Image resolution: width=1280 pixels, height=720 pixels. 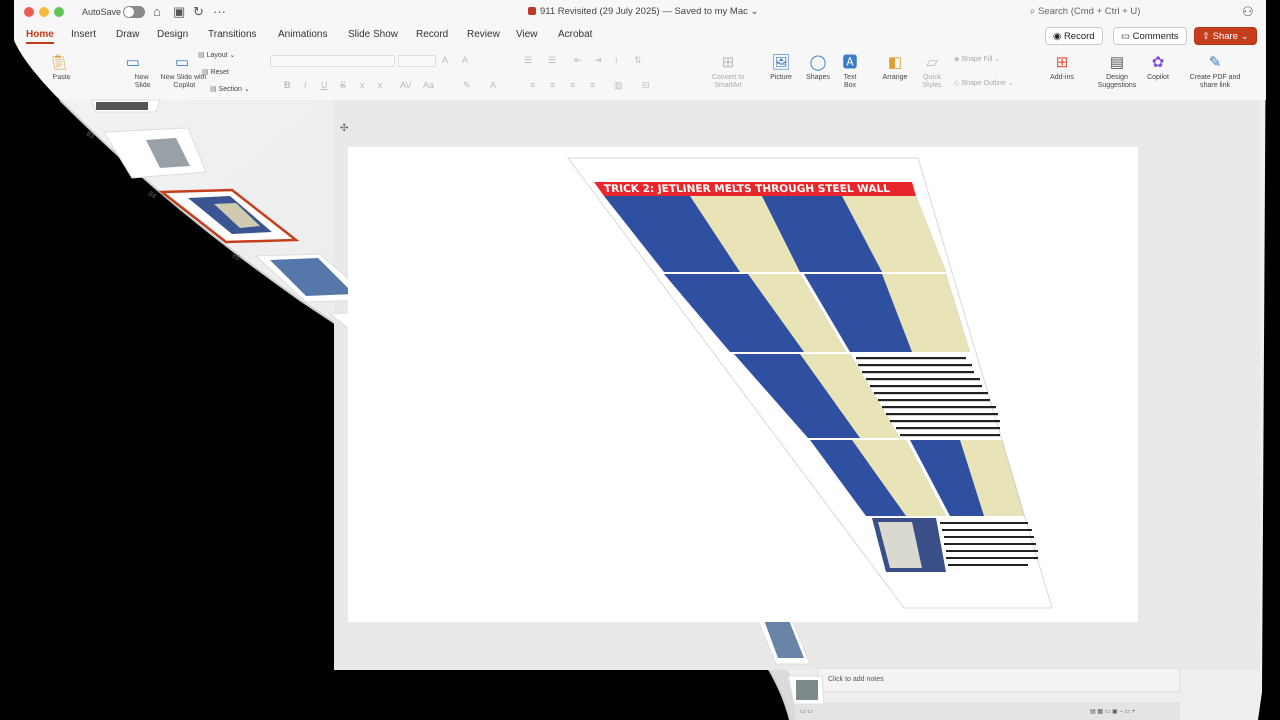 I want to click on status-view-buttons: ▤ ▦ ▭ ▣ − ▭ +, so click(x=1112, y=711).